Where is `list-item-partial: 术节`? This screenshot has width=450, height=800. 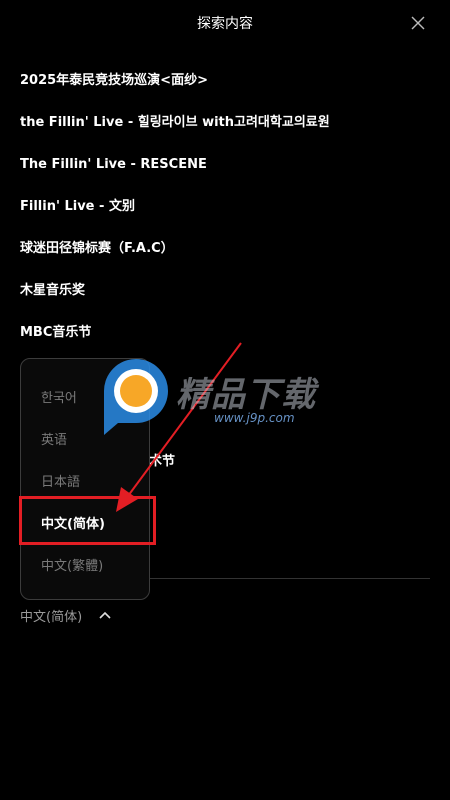 list-item-partial: 术节 is located at coordinates (162, 459).